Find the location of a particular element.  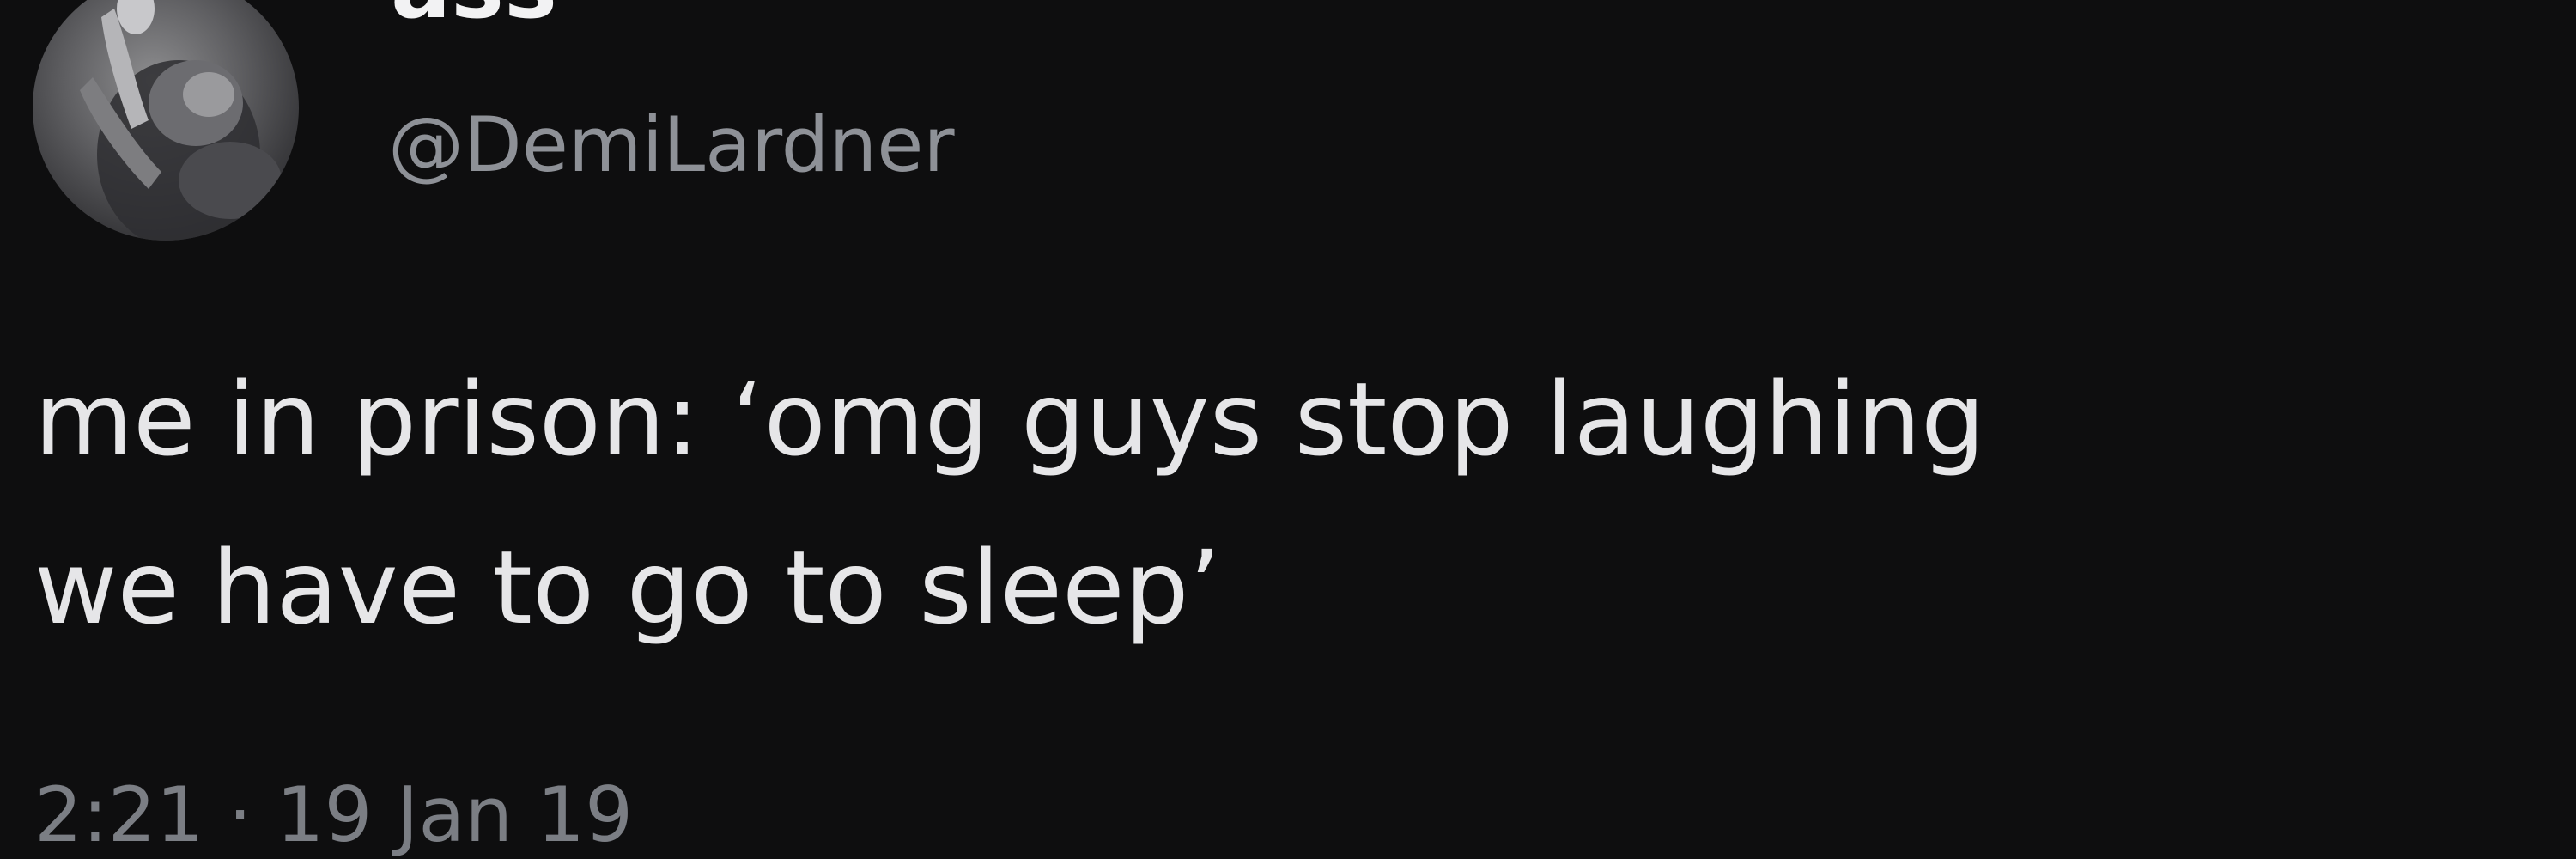

tweet-text-line: me in prison: ‘omg guys stop laughing is located at coordinates (1010, 419).